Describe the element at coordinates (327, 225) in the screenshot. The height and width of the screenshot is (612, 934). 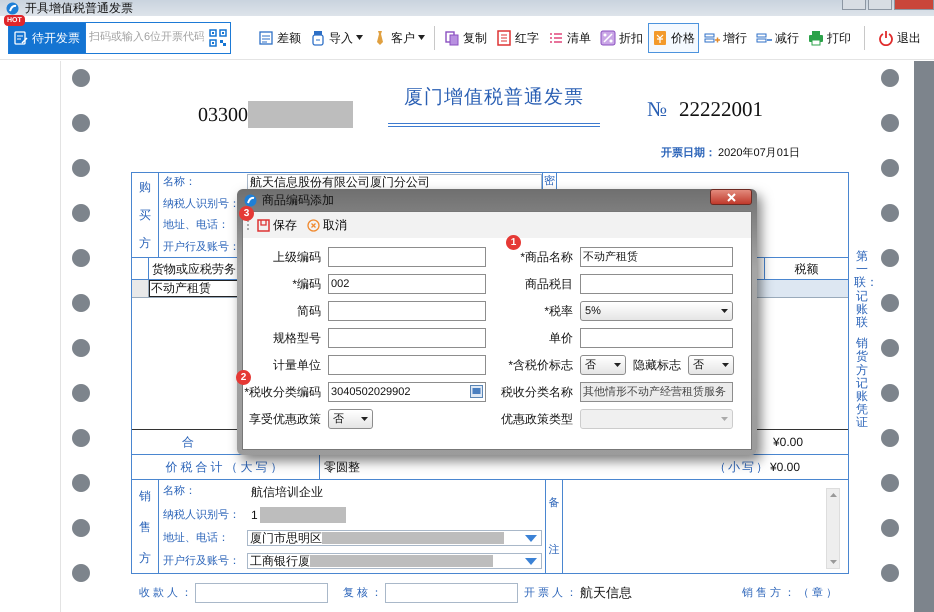
I see `dialog-action-button: 取消` at that location.